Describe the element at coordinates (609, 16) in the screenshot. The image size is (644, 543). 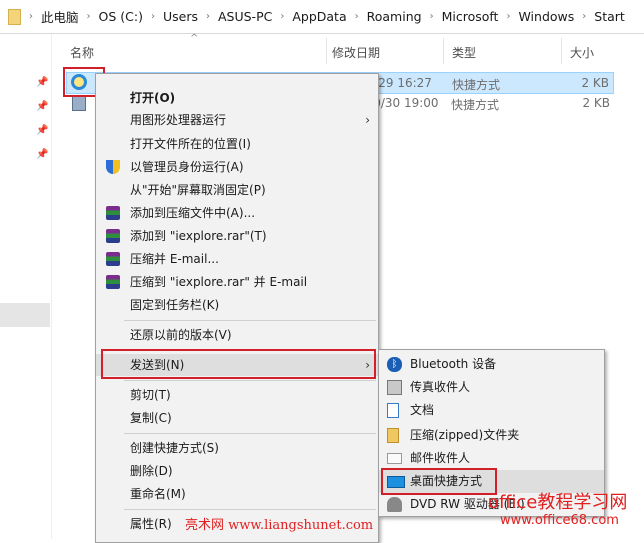
I see `breadcrumb-item: Start` at that location.